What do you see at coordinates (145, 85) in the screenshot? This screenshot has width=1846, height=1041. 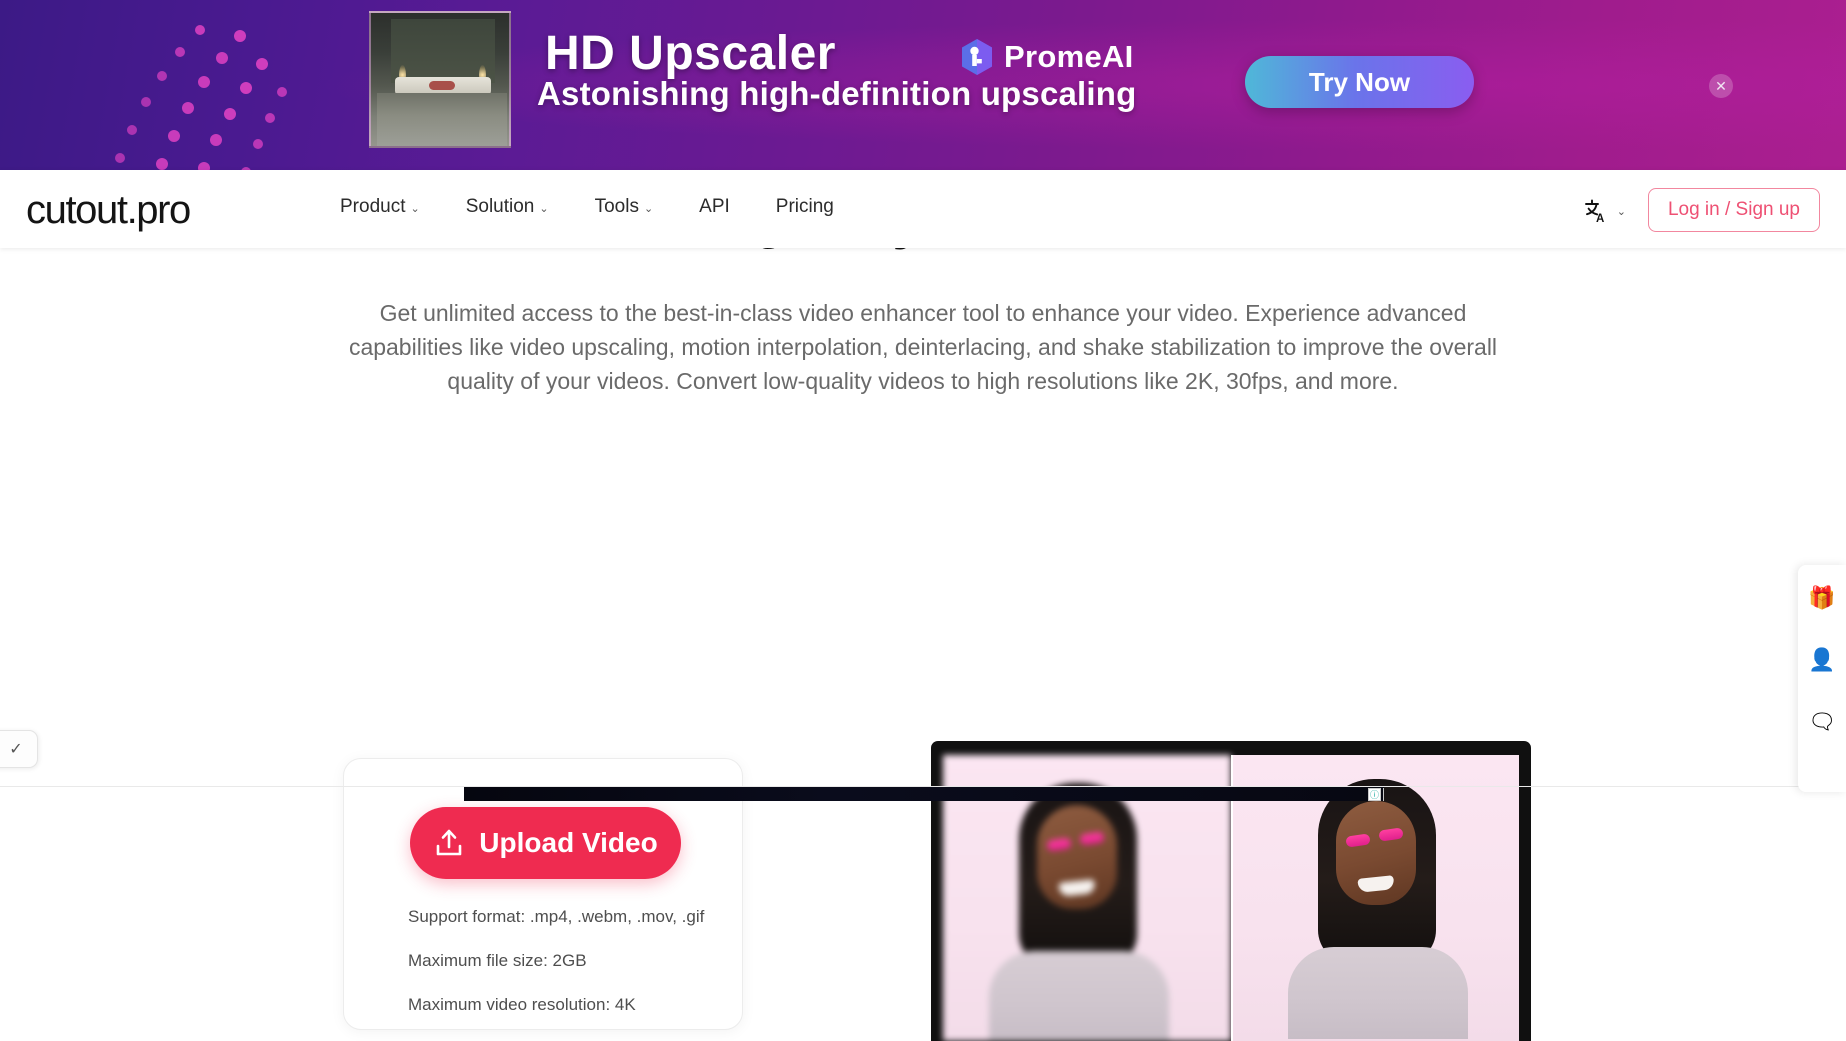 I see `decorative-dot-pattern` at bounding box center [145, 85].